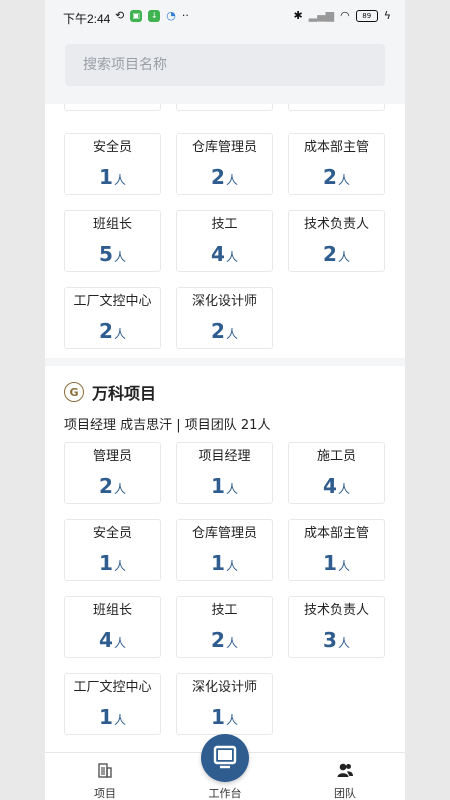 This screenshot has height=800, width=450. I want to click on role-label: 管理员, so click(112, 456).